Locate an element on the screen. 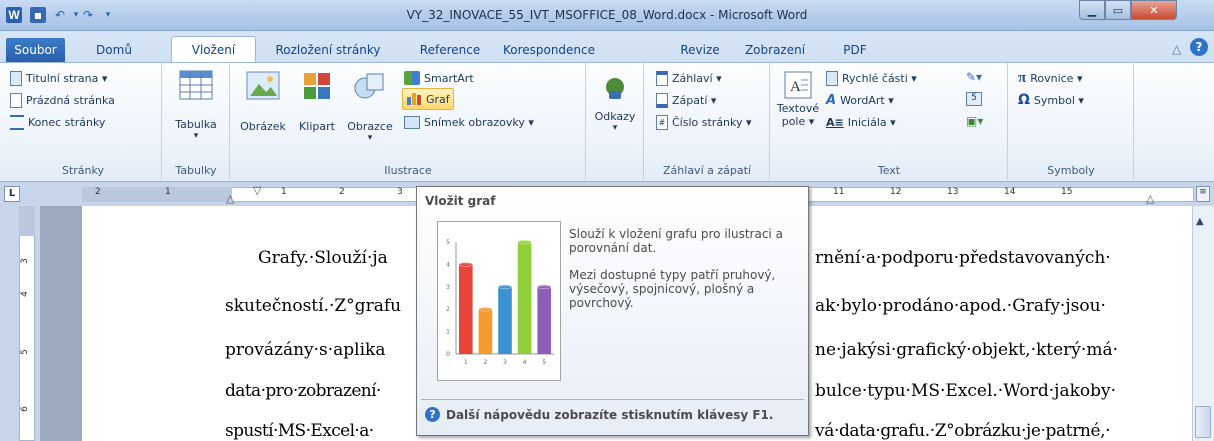 The height and width of the screenshot is (441, 1214). chart-y-tick-label: 2 is located at coordinates (448, 309).